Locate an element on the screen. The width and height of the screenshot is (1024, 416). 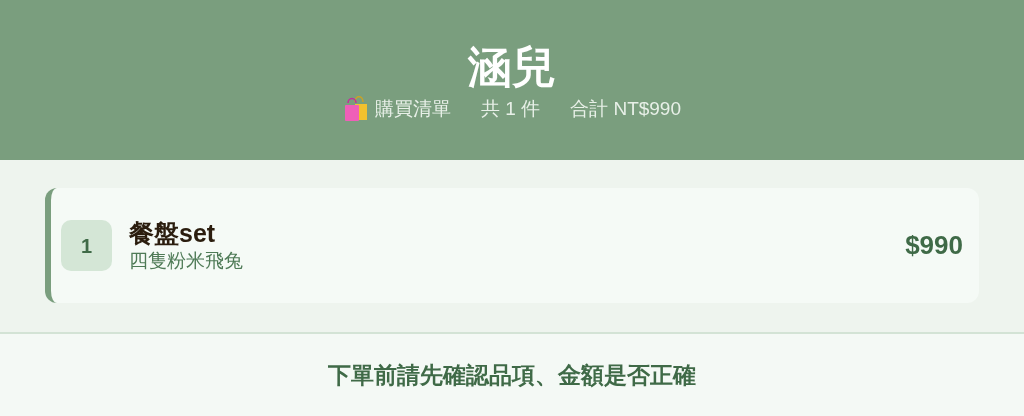
page-title: 涵兒 is located at coordinates (512, 66).